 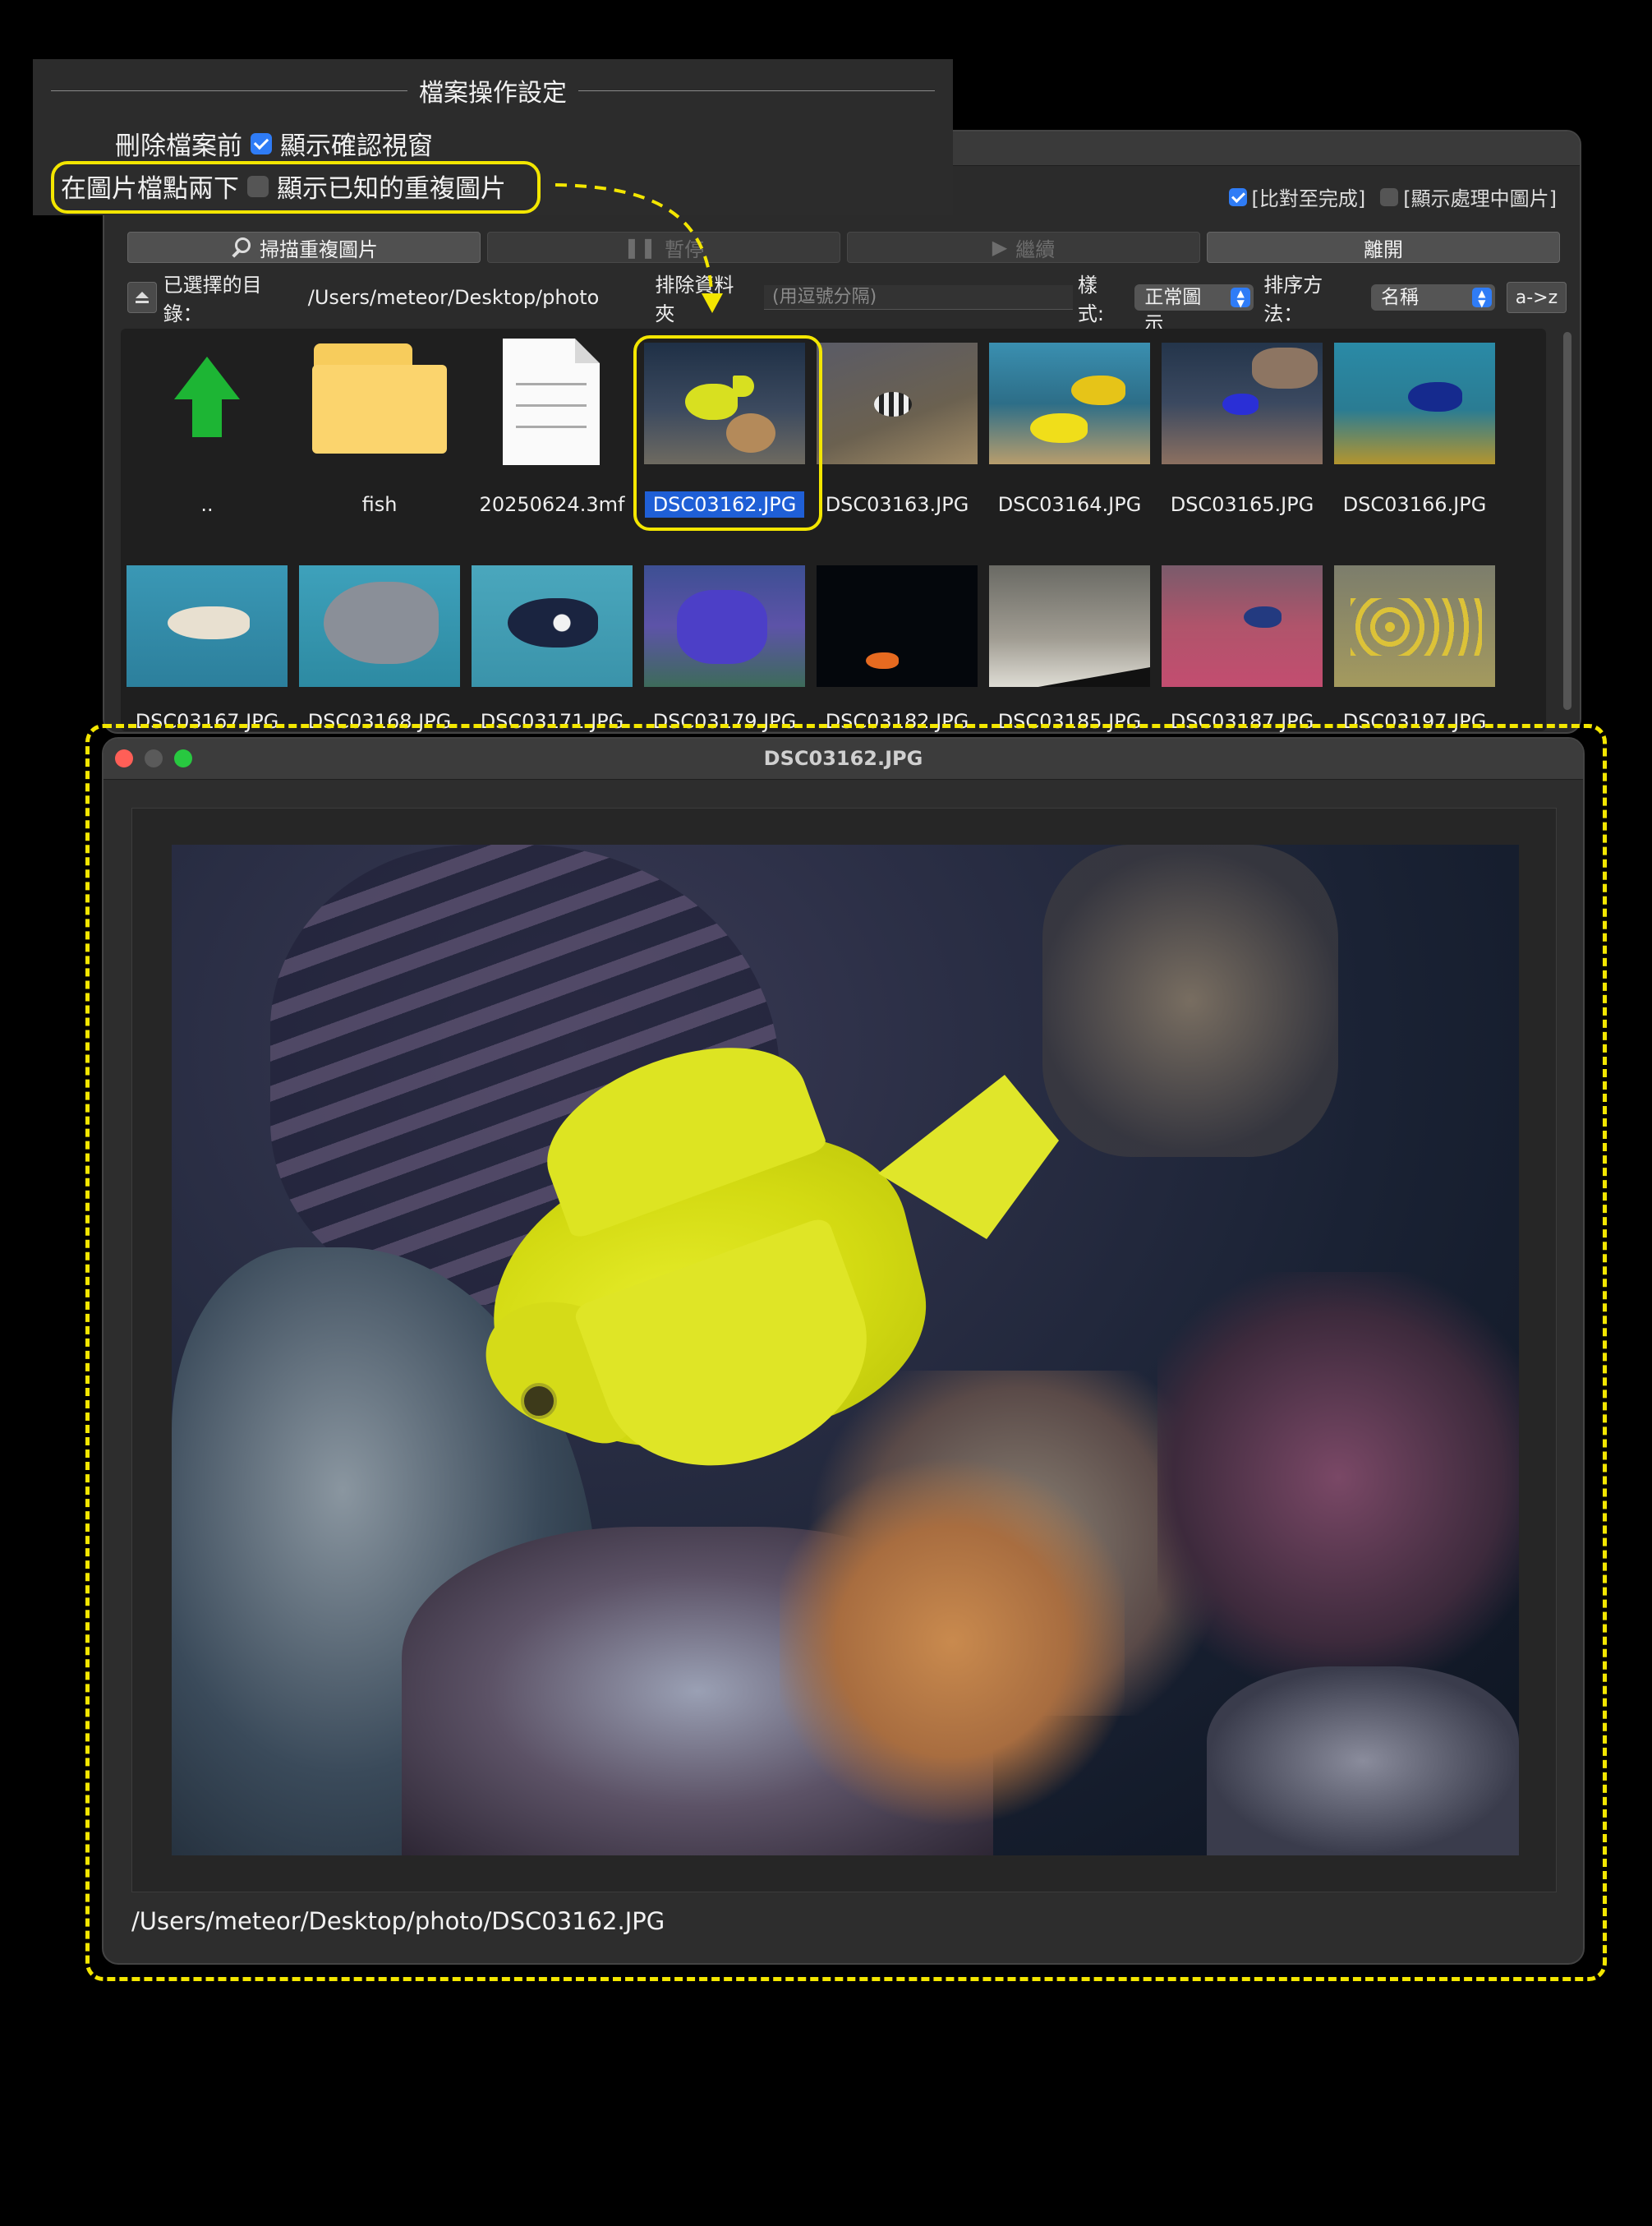 I want to click on file-item: DSC03166.JPG, so click(x=1414, y=429).